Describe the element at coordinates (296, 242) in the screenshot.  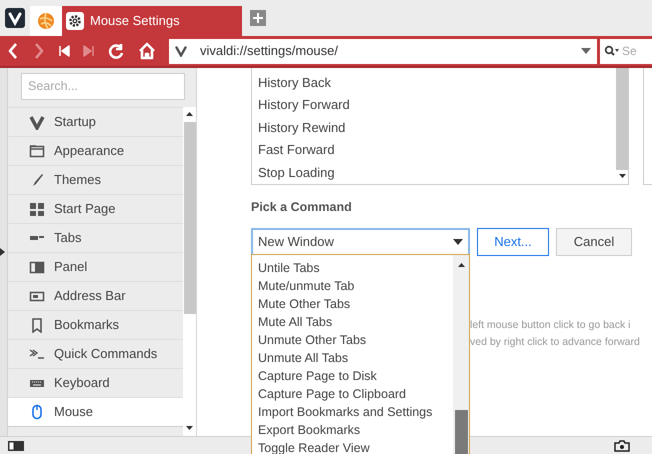
I see `select-value: New Window` at that location.